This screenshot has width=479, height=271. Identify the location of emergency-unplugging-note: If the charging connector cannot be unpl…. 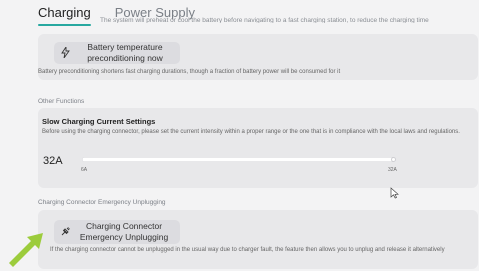
(247, 250).